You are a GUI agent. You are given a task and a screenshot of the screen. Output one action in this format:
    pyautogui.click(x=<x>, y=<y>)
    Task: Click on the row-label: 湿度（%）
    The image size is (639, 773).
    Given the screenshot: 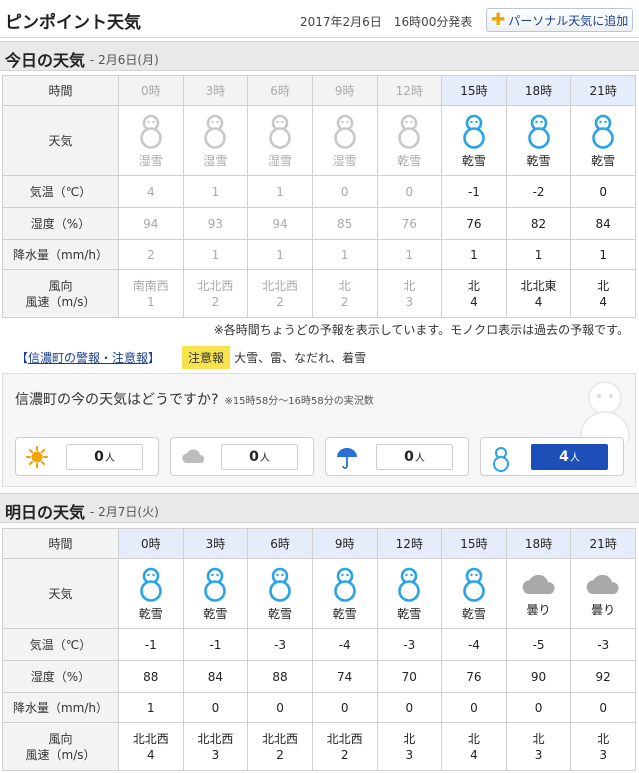 What is the action you would take?
    pyautogui.click(x=60, y=223)
    